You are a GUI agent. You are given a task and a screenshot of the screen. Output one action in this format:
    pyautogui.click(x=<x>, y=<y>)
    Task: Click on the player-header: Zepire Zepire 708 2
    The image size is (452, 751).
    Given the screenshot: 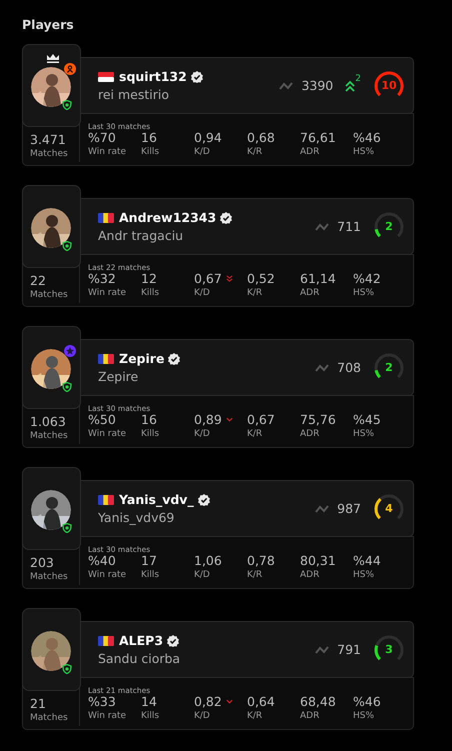 What is the action you would take?
    pyautogui.click(x=247, y=367)
    